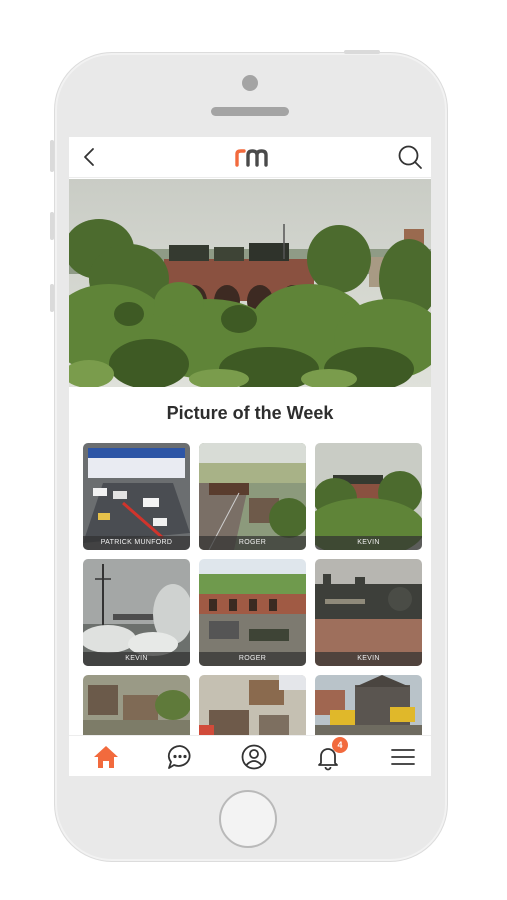  Describe the element at coordinates (340, 745) in the screenshot. I see `notification-badge: 4` at that location.